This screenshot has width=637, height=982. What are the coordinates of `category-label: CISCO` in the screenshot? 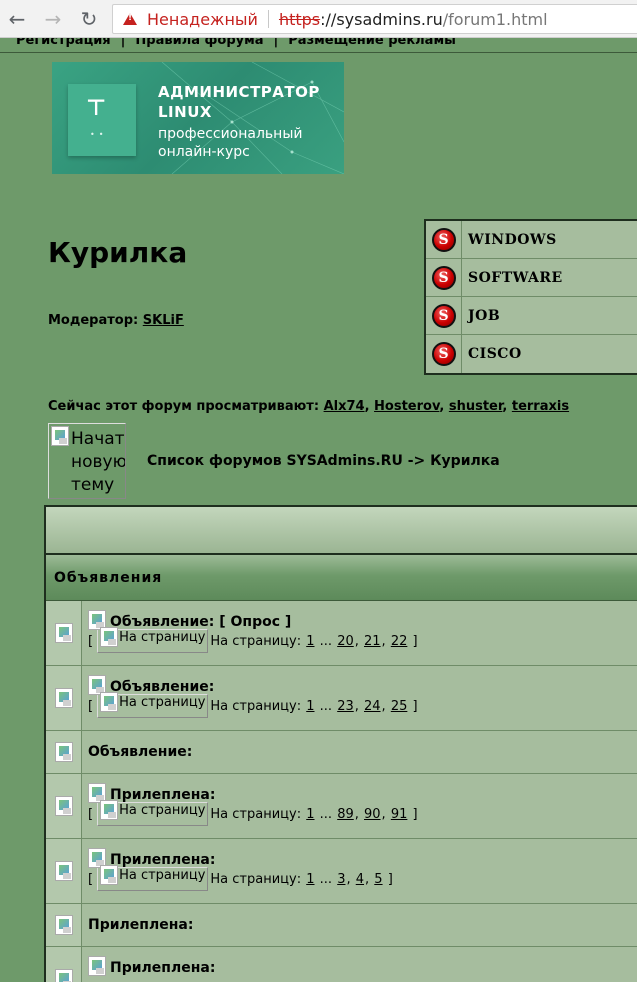 It's located at (492, 354).